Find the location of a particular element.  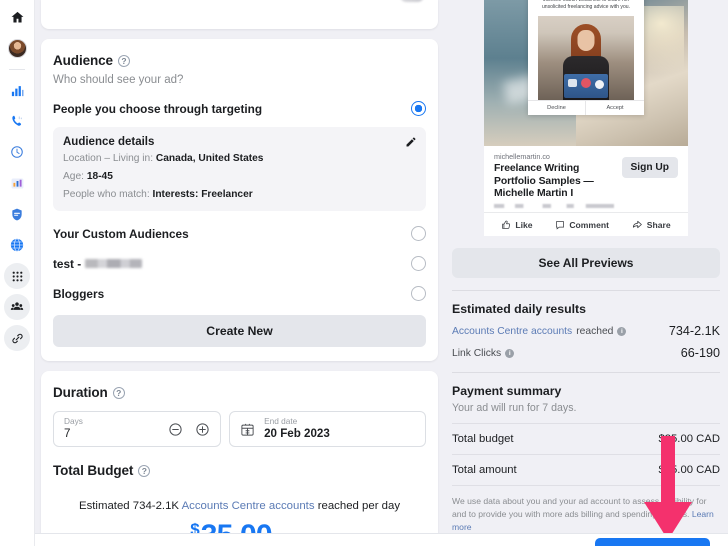

thumbs-up-icon is located at coordinates (506, 225).